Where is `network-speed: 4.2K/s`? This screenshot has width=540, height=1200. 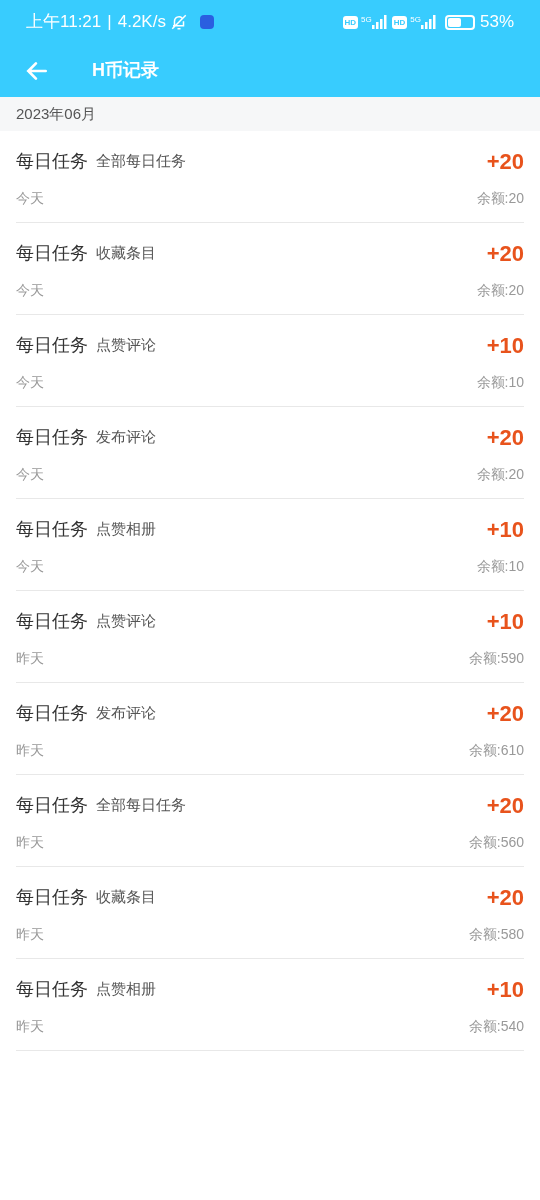
network-speed: 4.2K/s is located at coordinates (141, 22).